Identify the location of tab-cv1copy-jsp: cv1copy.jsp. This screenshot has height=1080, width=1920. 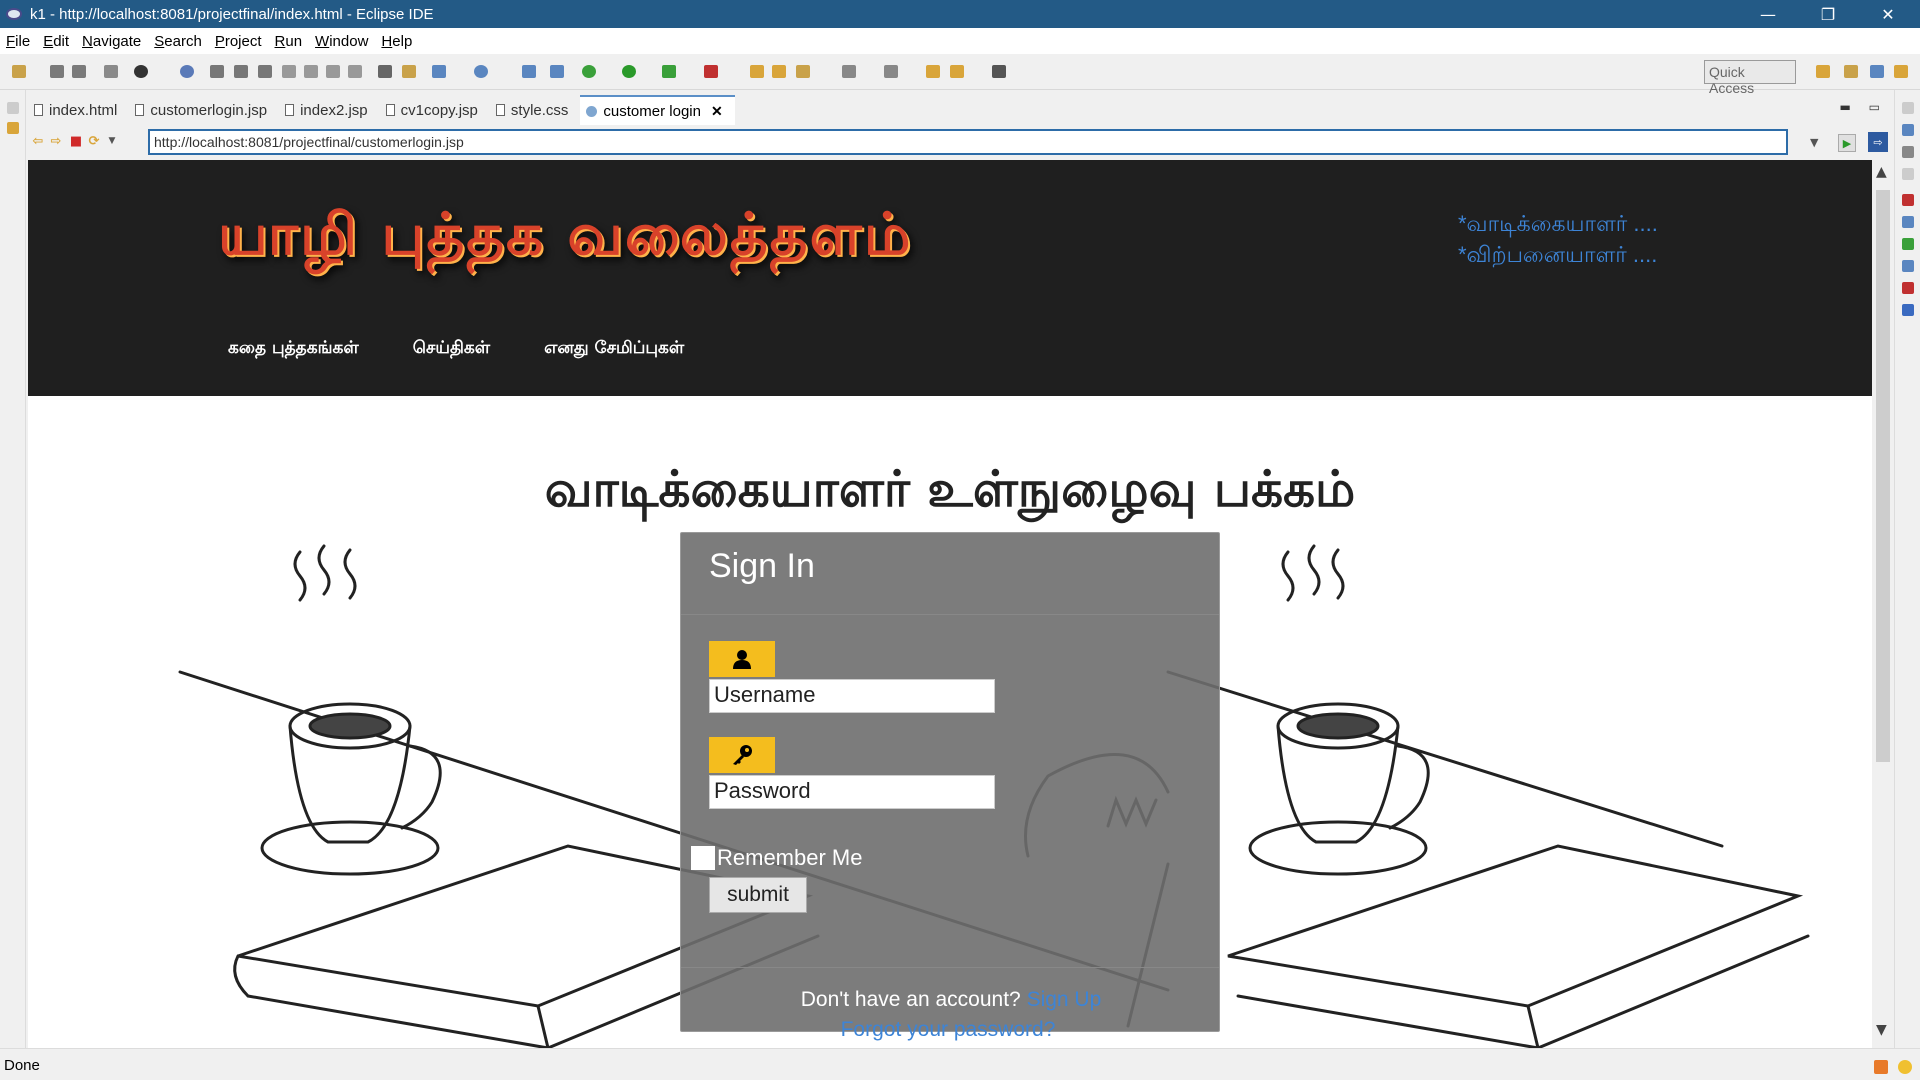
(435, 110).